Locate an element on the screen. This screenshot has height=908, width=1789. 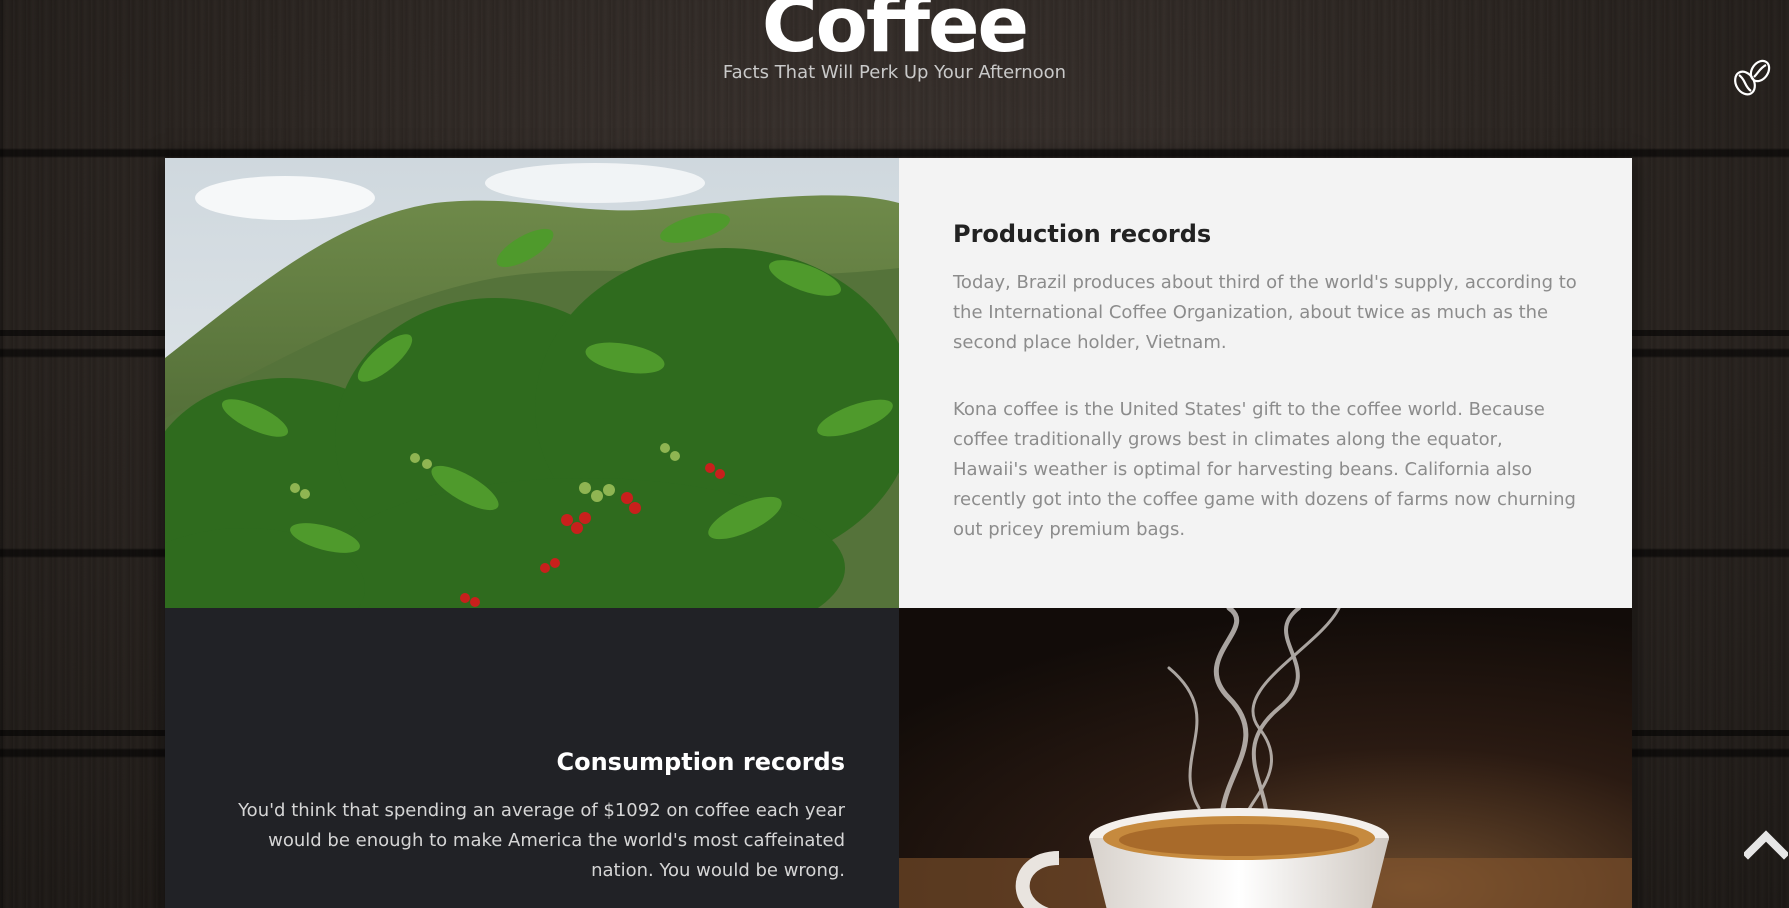
page-title: Coffee is located at coordinates (895, 34).